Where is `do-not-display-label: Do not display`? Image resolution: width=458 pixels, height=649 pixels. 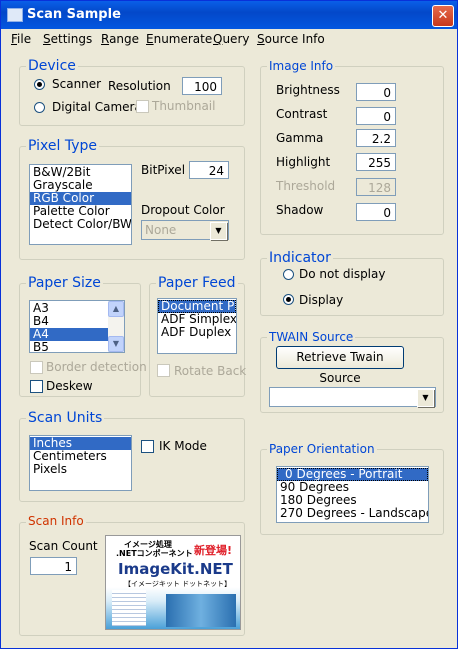 do-not-display-label: Do not display is located at coordinates (342, 274).